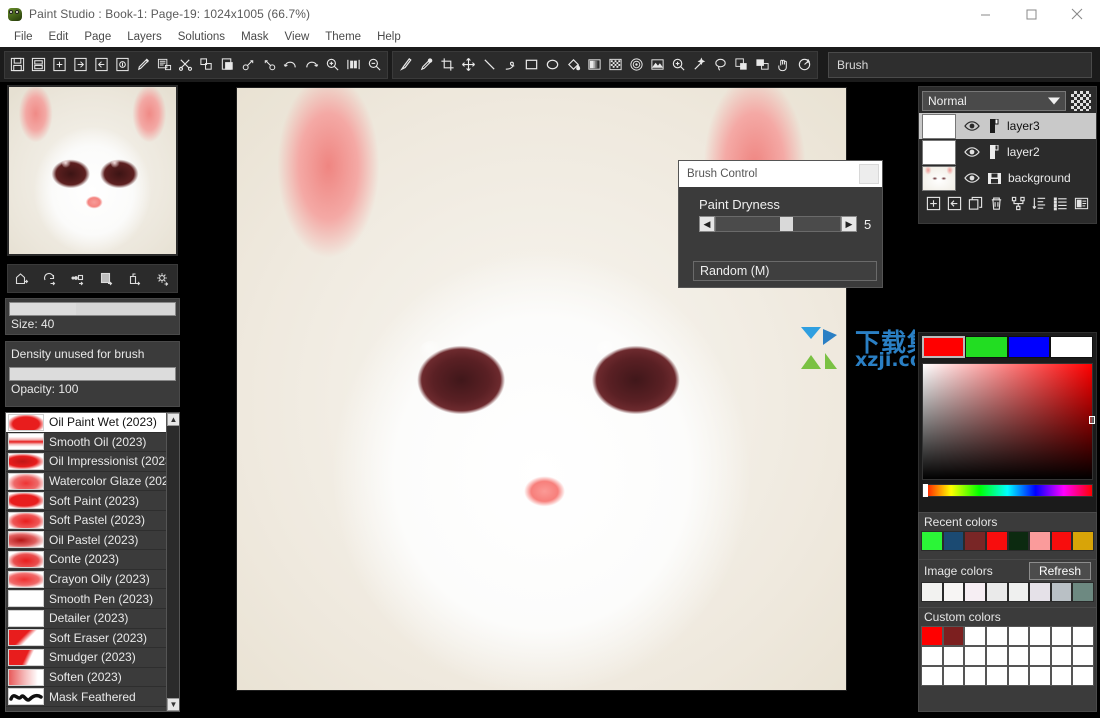  Describe the element at coordinates (343, 37) in the screenshot. I see `menu-theme: Theme` at that location.